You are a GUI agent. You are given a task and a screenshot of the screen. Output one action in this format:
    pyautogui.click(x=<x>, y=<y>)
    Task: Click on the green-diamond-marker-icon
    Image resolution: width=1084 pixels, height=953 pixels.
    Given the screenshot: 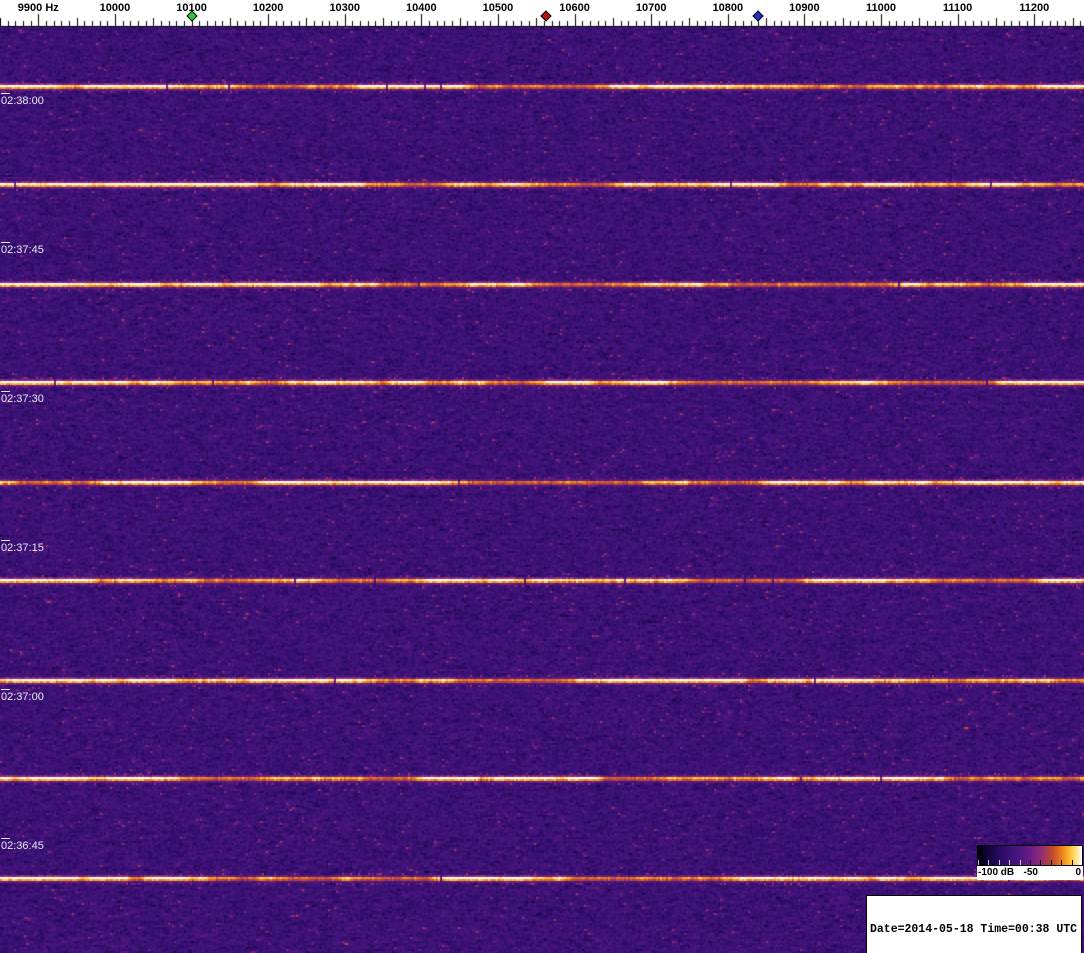 What is the action you would take?
    pyautogui.click(x=191, y=16)
    